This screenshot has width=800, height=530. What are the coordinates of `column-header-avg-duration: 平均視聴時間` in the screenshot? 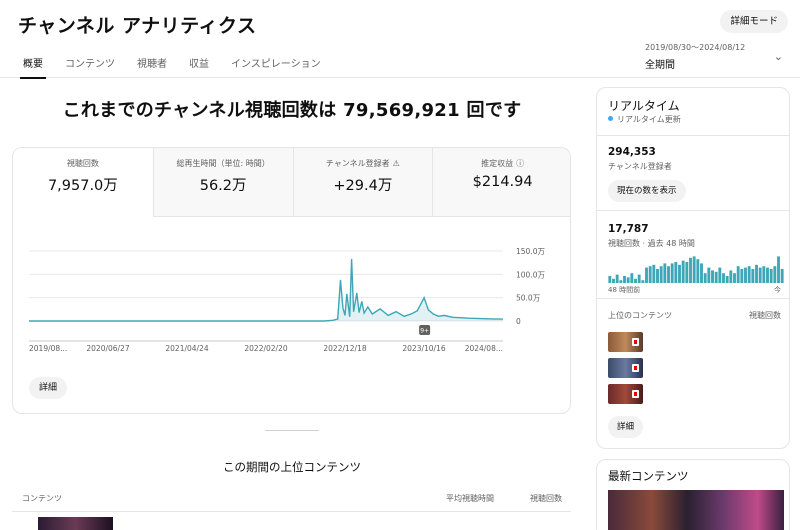 It's located at (470, 498).